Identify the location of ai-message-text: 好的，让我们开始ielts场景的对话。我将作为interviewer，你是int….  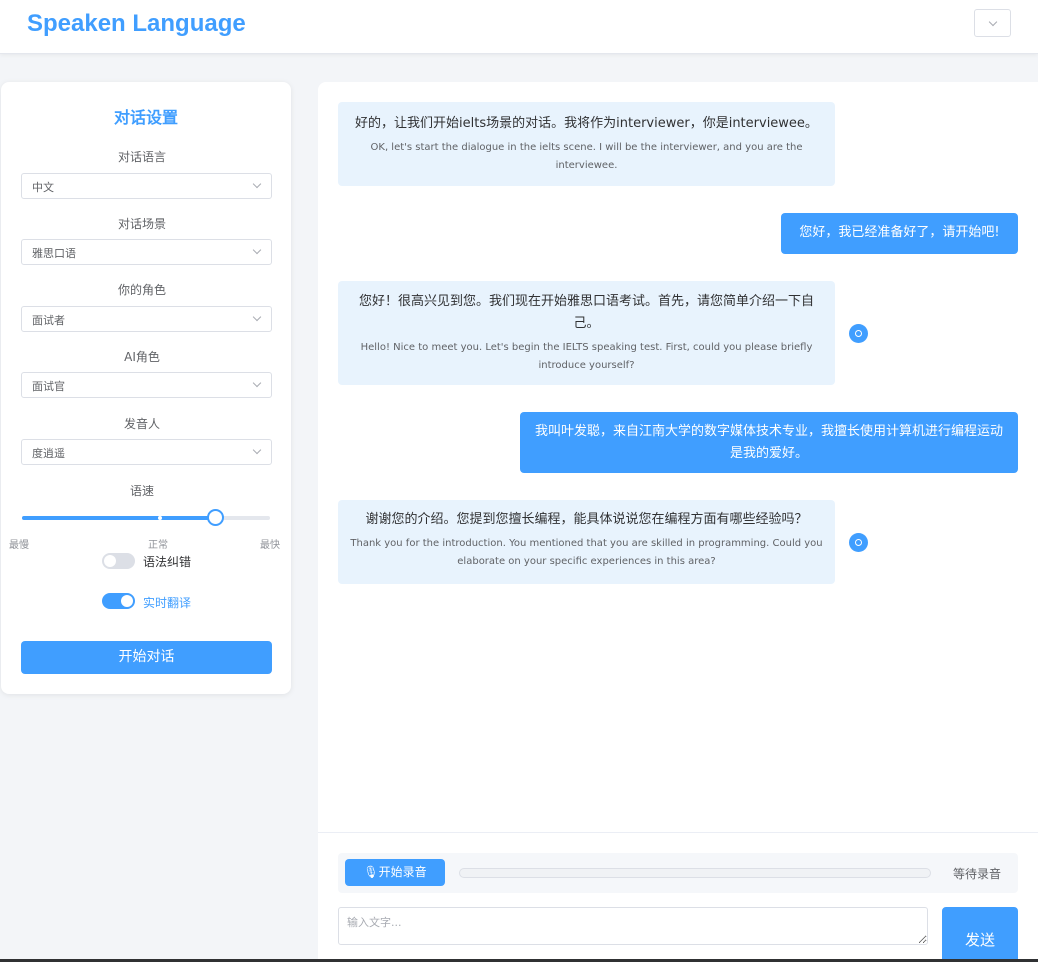
(586, 123).